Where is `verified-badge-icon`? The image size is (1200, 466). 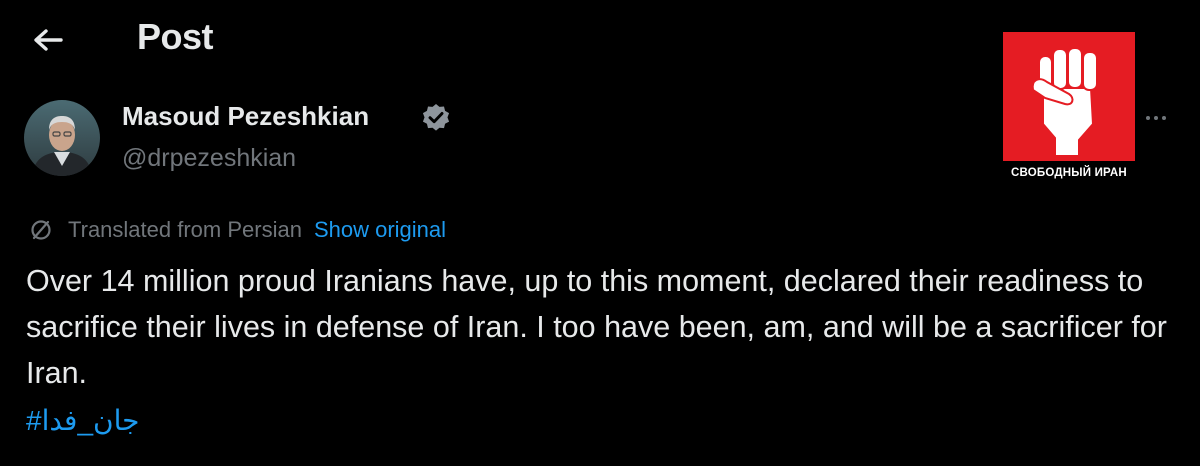 verified-badge-icon is located at coordinates (436, 117).